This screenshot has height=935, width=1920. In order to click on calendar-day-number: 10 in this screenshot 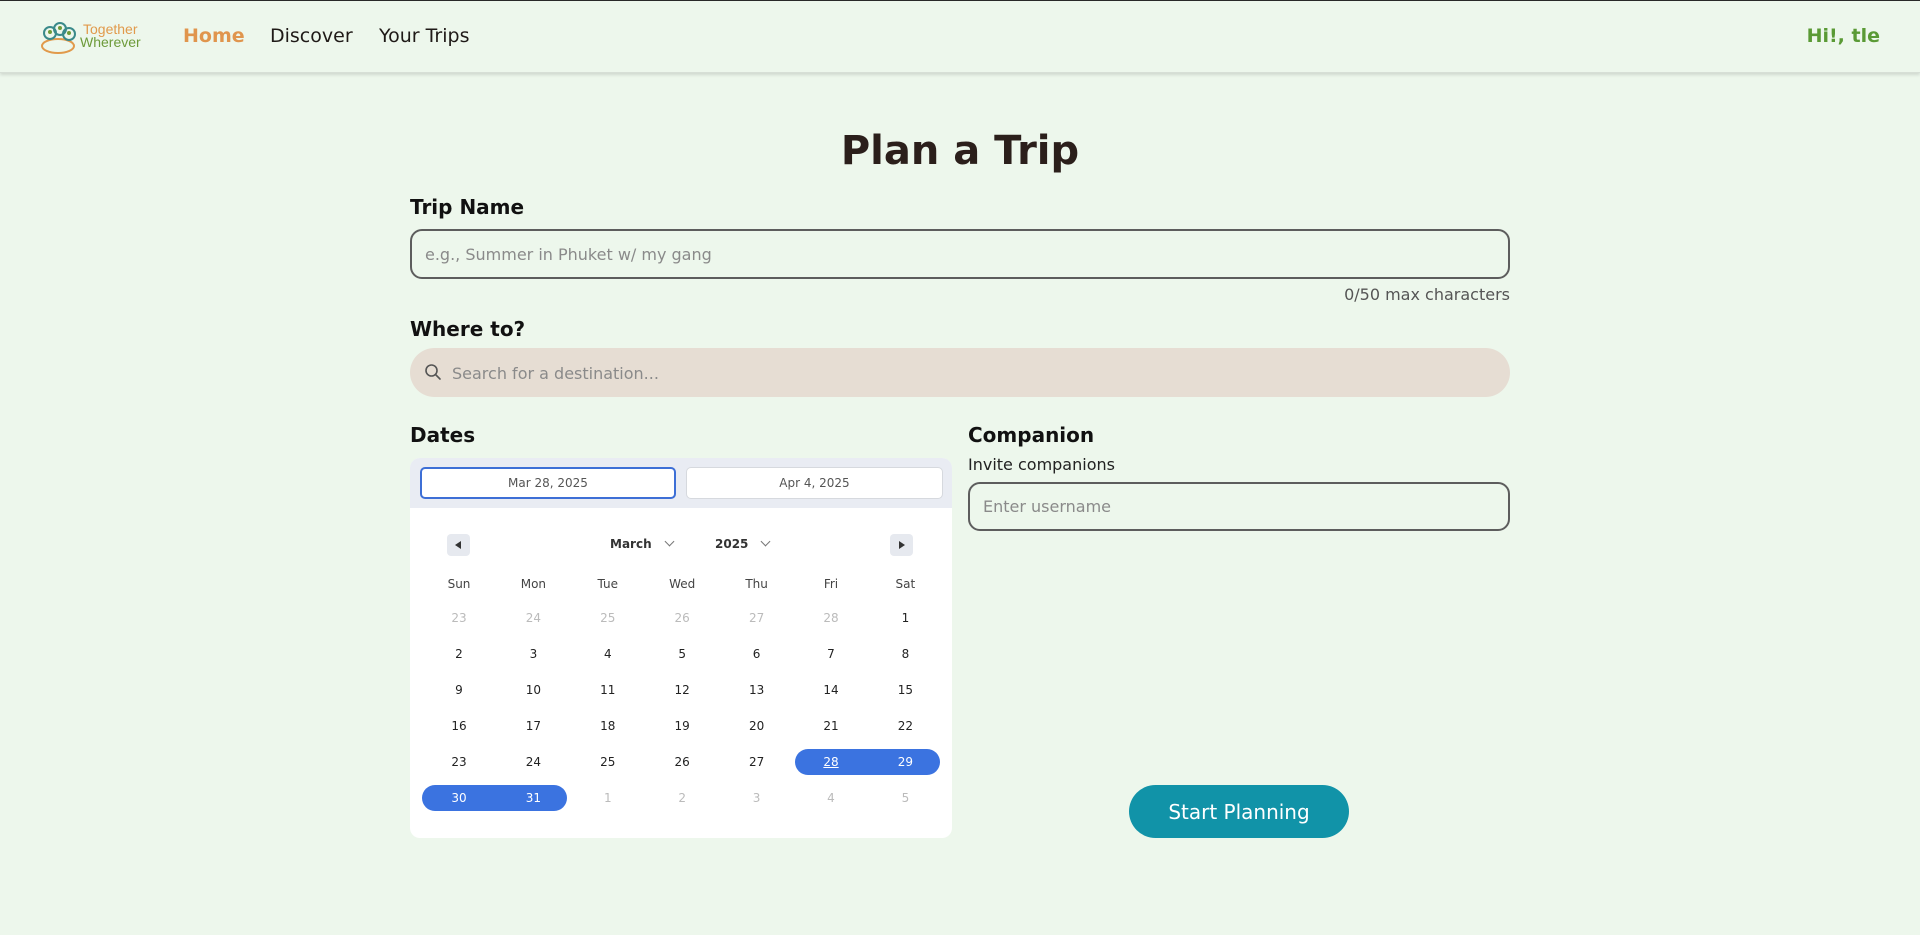, I will do `click(533, 690)`.